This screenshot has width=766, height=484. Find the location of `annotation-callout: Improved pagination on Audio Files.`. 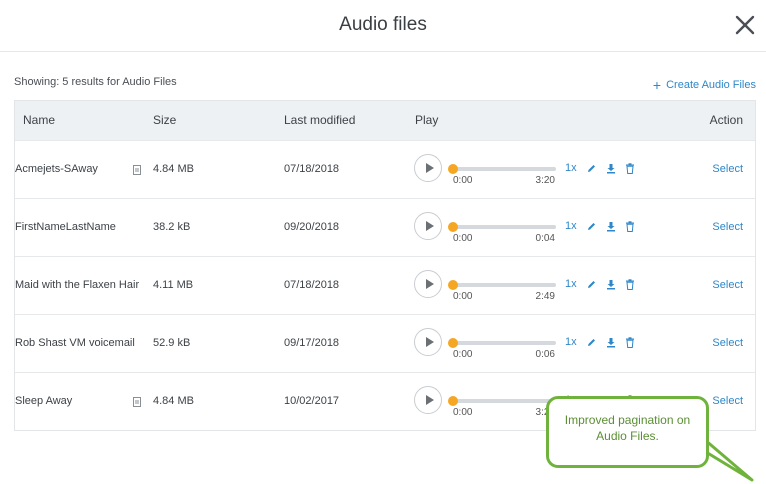

annotation-callout: Improved pagination on Audio Files. is located at coordinates (627, 432).